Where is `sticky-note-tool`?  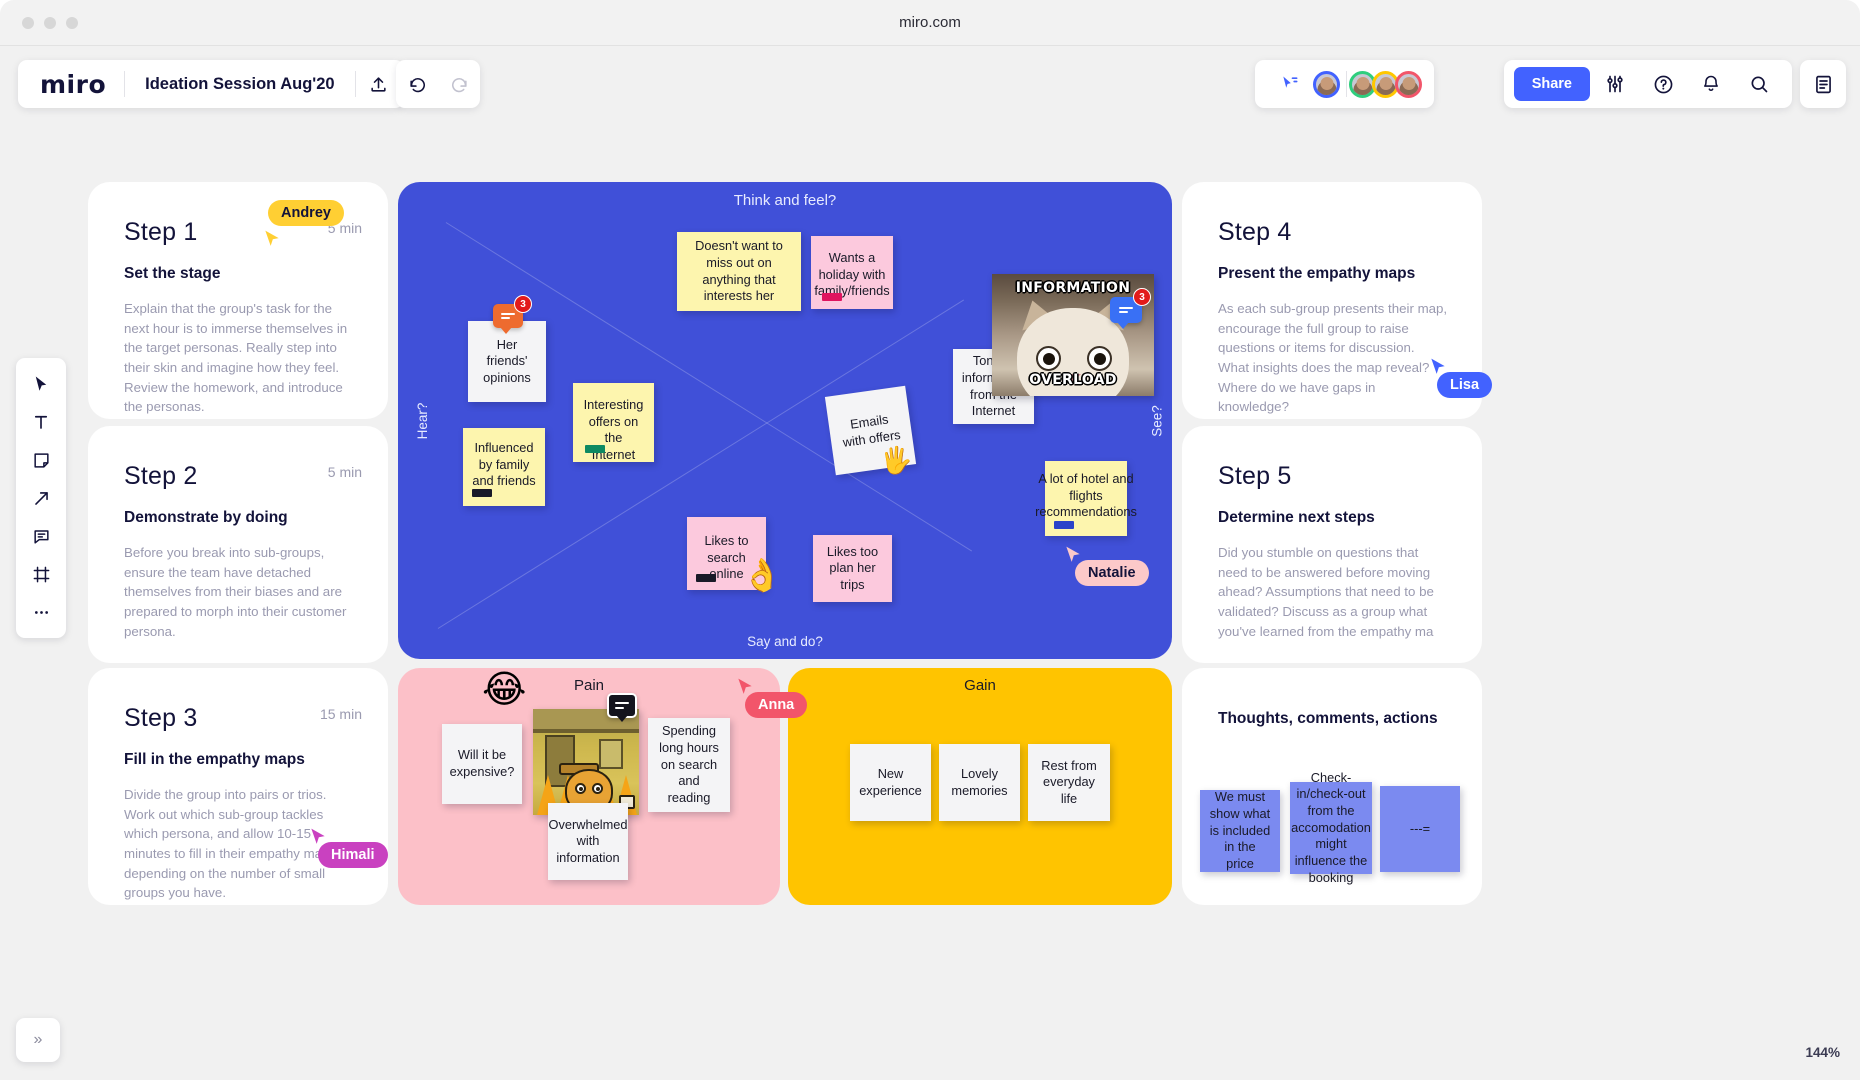
sticky-note-tool is located at coordinates (41, 460).